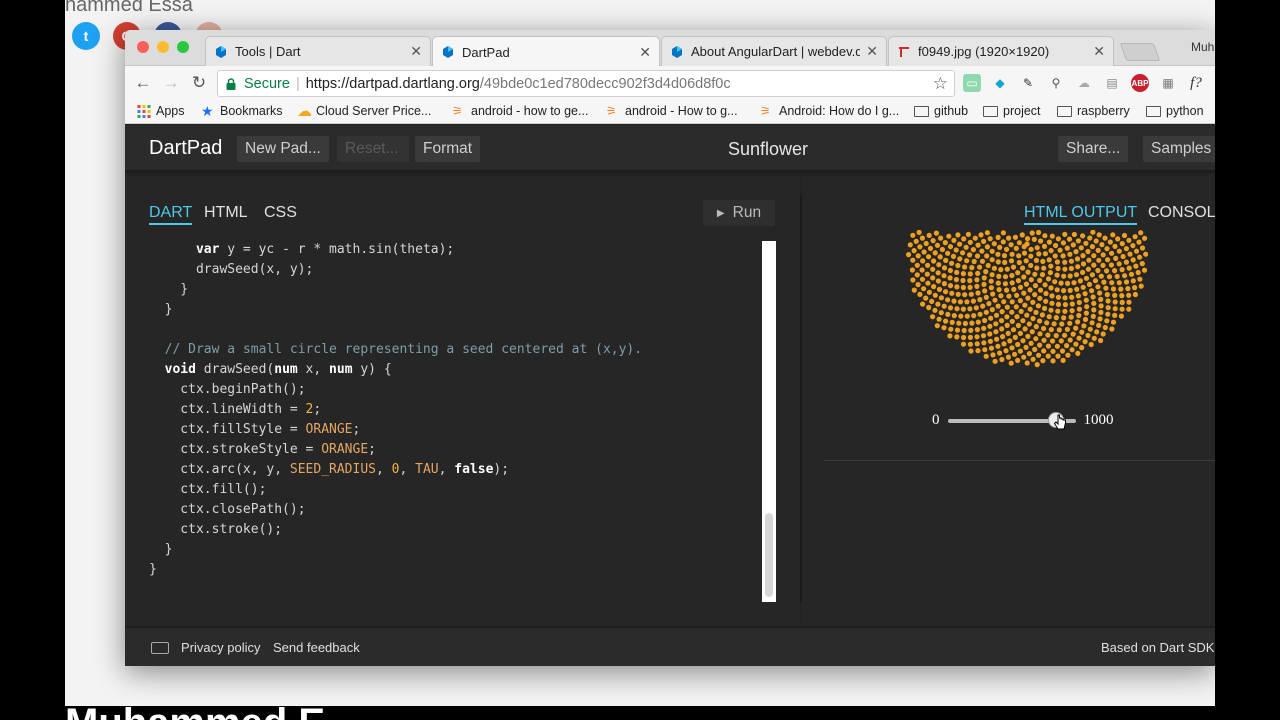 The image size is (1280, 720). What do you see at coordinates (1000, 83) in the screenshot?
I see `extension-icon: ◆` at bounding box center [1000, 83].